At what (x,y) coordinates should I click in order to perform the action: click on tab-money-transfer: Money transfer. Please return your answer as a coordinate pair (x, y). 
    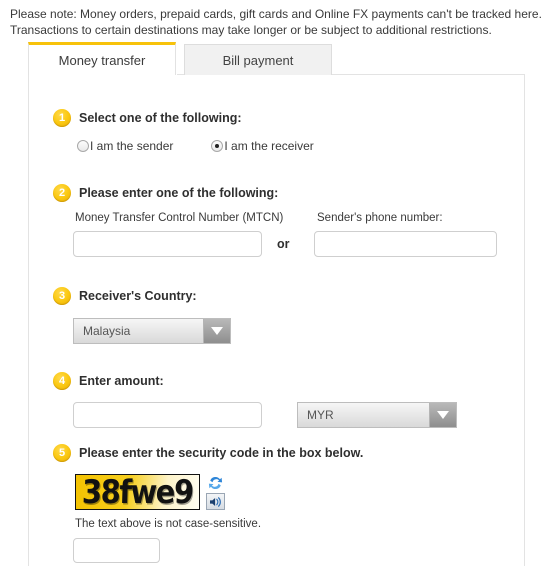
    Looking at the image, I should click on (102, 58).